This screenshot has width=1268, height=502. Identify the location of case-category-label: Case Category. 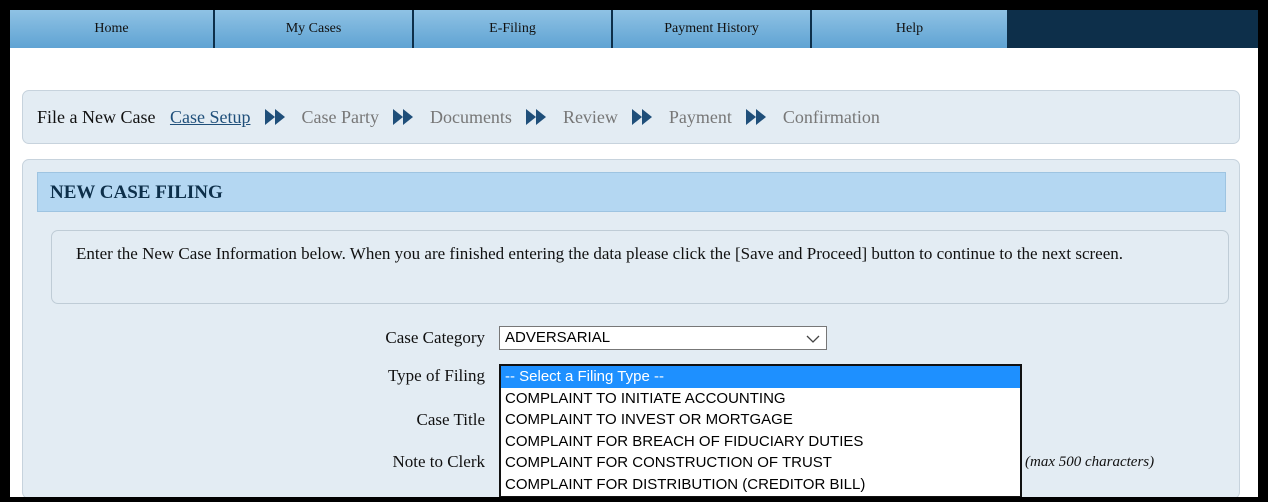
(435, 337).